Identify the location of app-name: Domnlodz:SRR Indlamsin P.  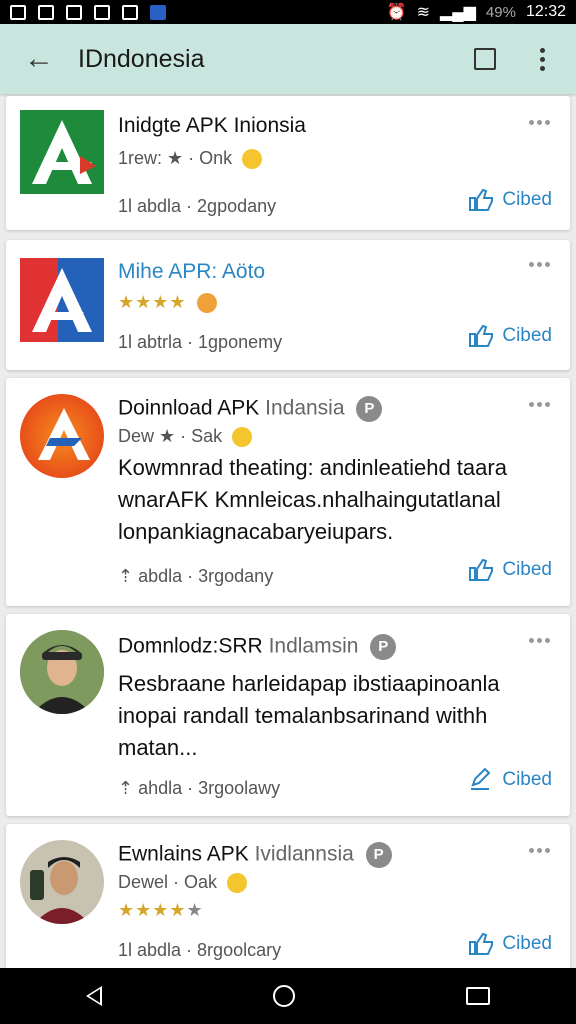
(257, 647).